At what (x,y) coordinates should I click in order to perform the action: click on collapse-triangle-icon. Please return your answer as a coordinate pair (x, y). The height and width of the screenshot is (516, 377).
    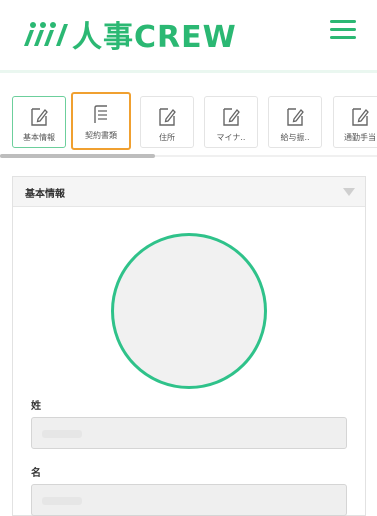
    Looking at the image, I should click on (349, 192).